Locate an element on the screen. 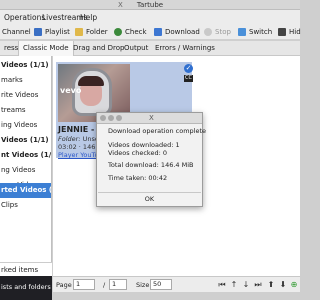 Image resolution: width=320 pixels, height=300 pixels. playlist-button: Playlist is located at coordinates (52, 32).